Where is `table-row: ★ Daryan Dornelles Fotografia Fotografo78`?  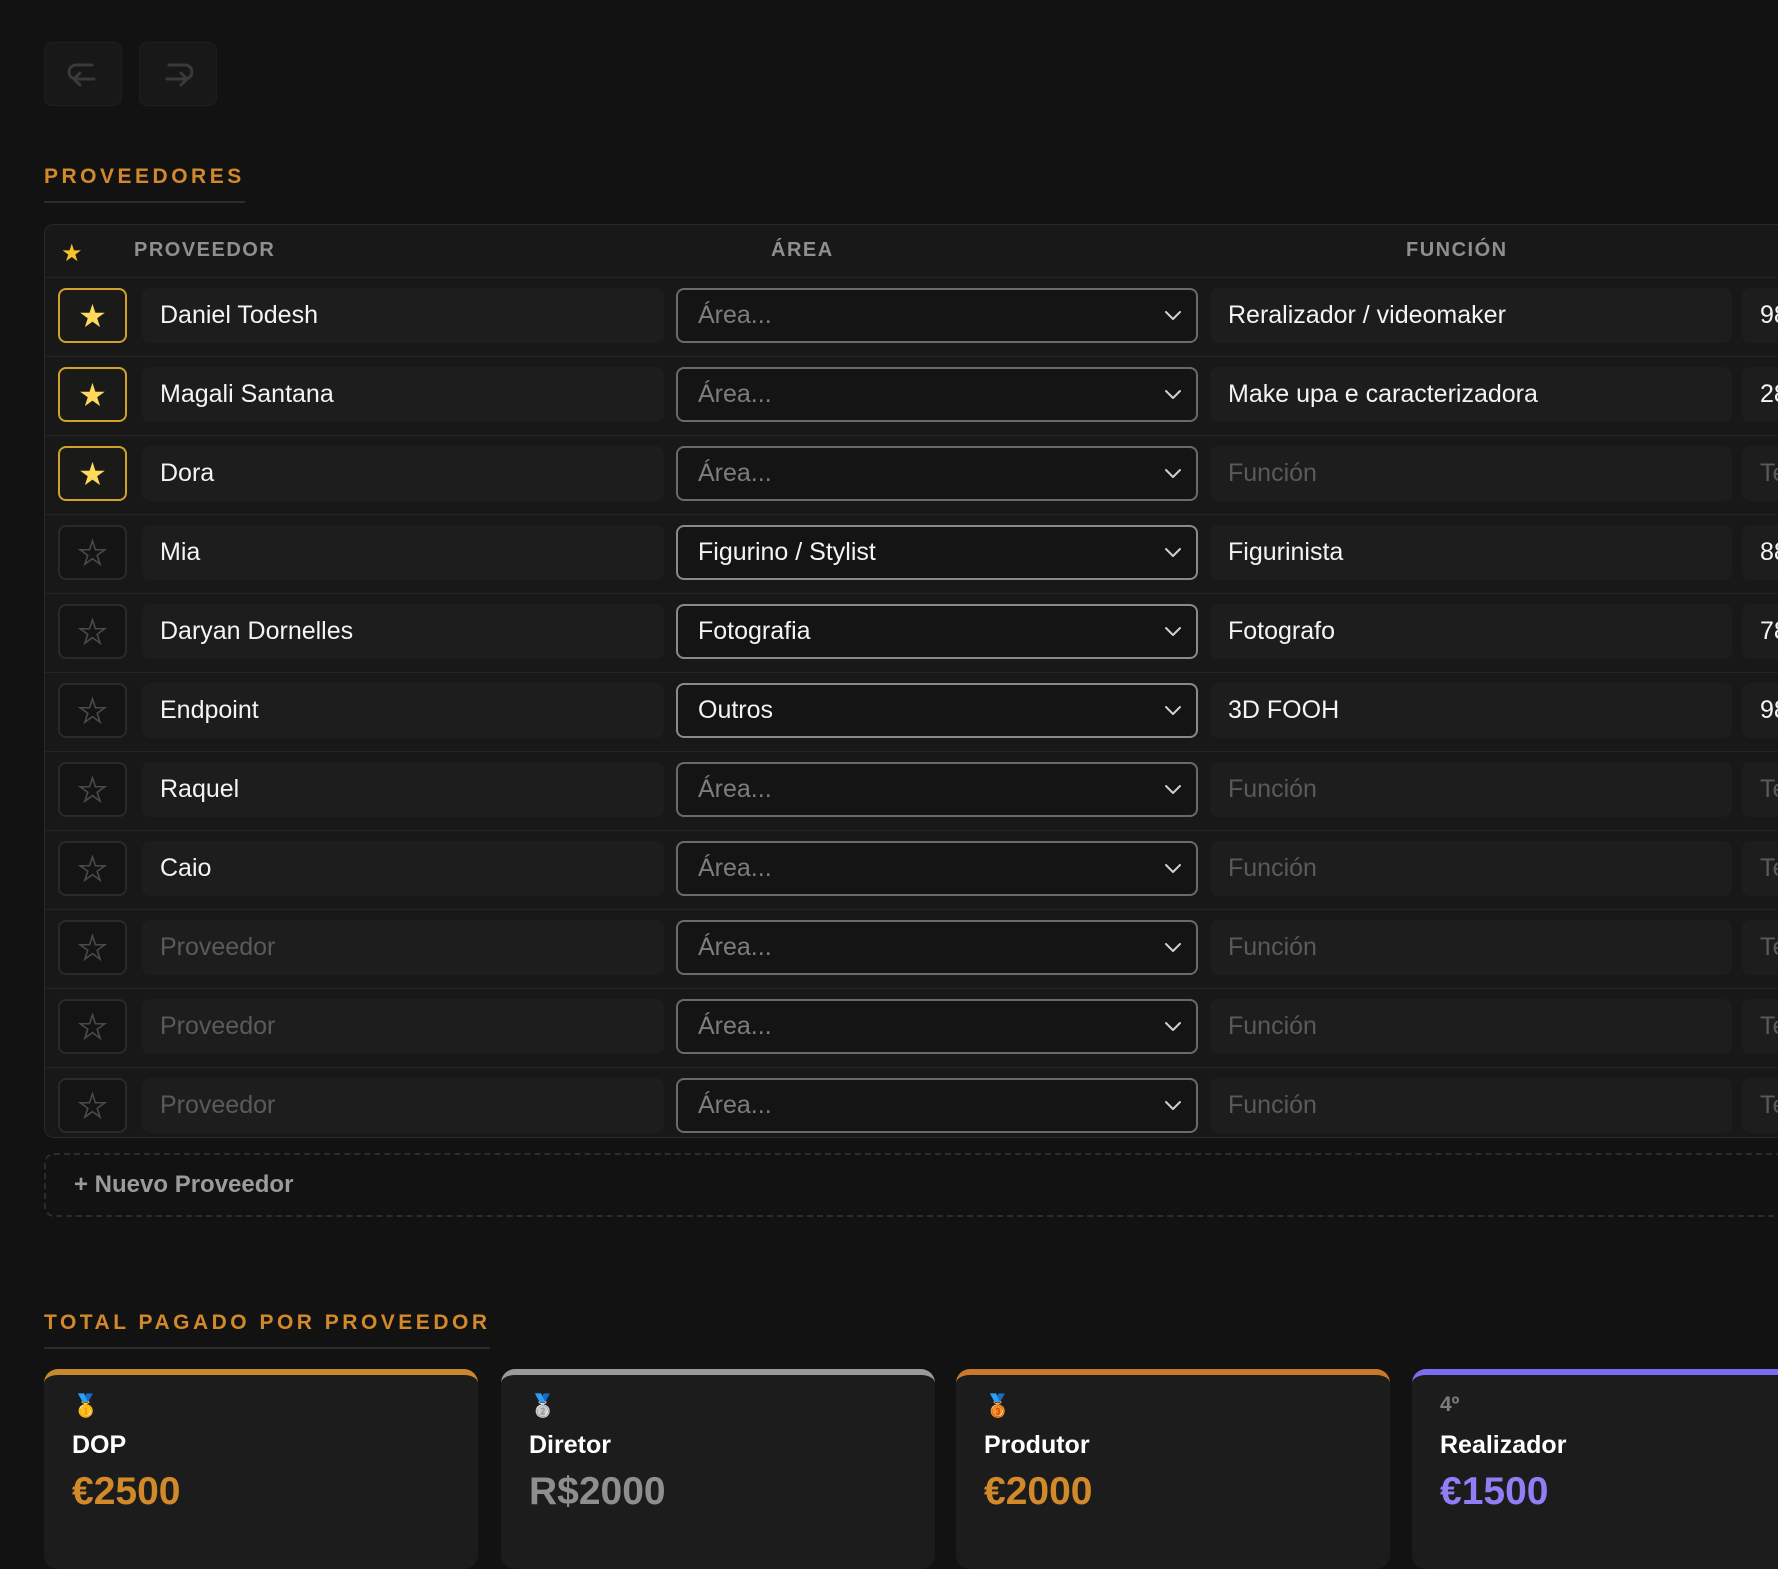 table-row: ★ Daryan Dornelles Fotografia Fotografo78 is located at coordinates (911, 632).